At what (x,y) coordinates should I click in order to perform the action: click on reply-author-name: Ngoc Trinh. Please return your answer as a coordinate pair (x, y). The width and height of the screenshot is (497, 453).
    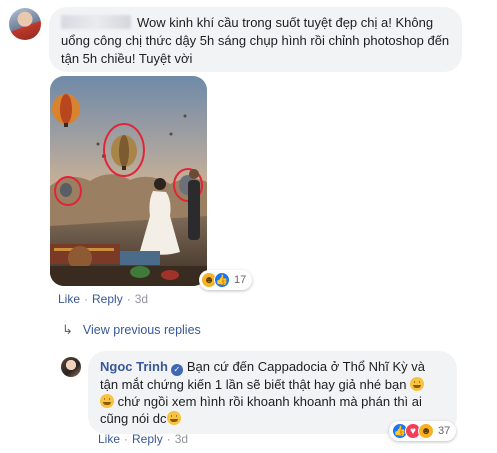
    Looking at the image, I should click on (134, 366).